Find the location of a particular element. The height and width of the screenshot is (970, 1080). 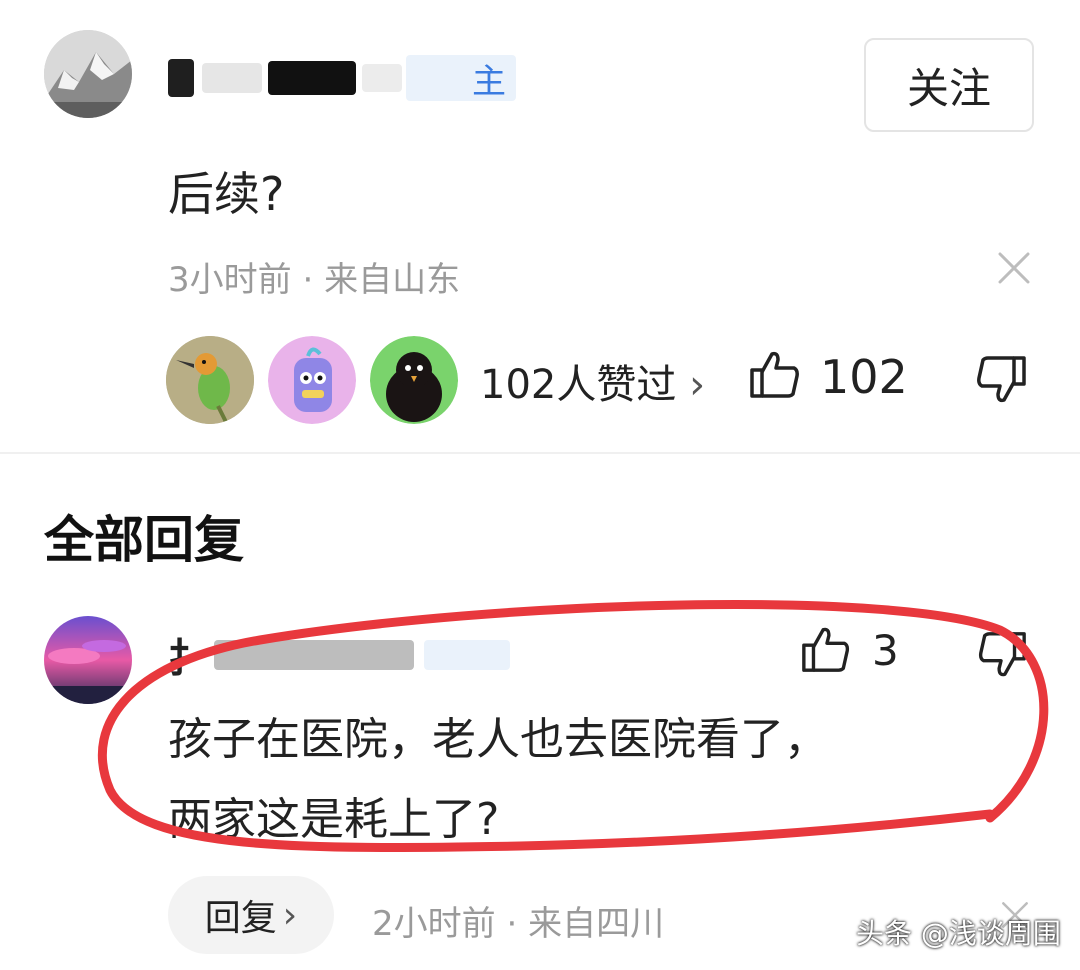

close-icon is located at coordinates (1014, 273).